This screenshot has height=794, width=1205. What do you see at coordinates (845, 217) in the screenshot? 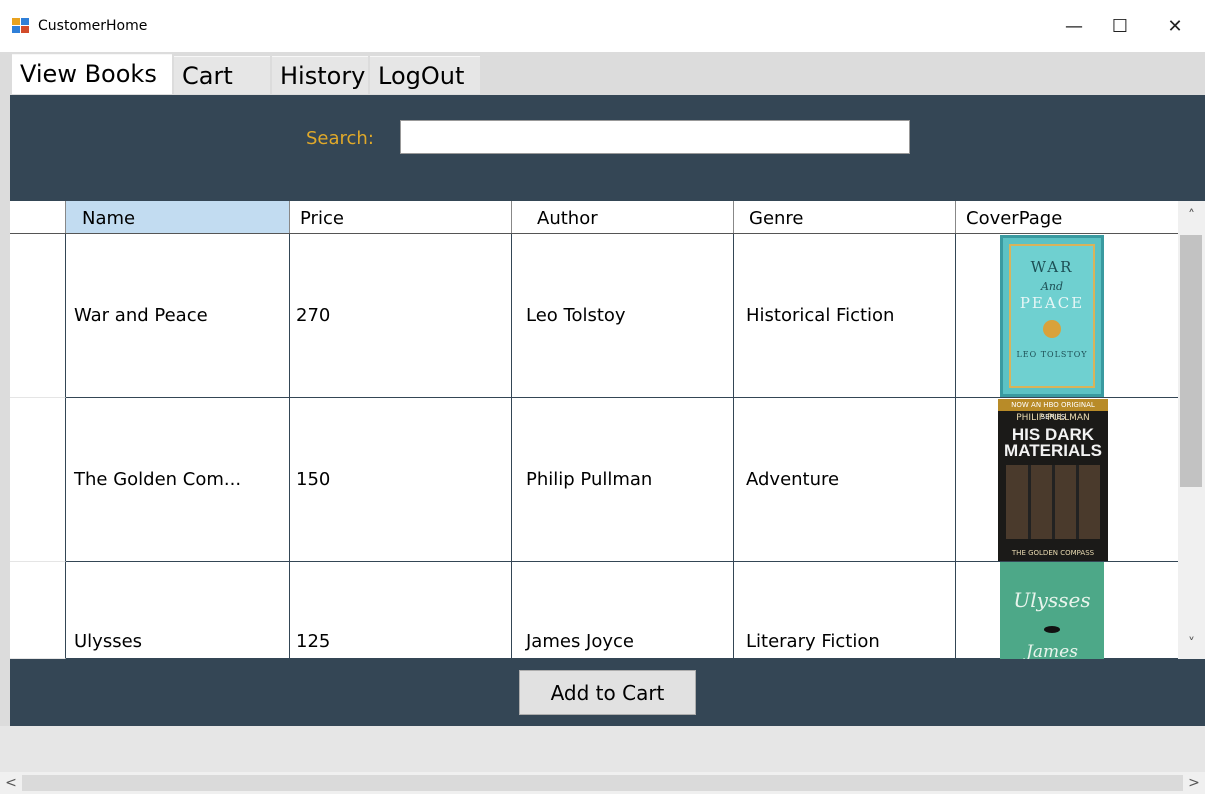
I see `column-header-genre: Genre` at bounding box center [845, 217].